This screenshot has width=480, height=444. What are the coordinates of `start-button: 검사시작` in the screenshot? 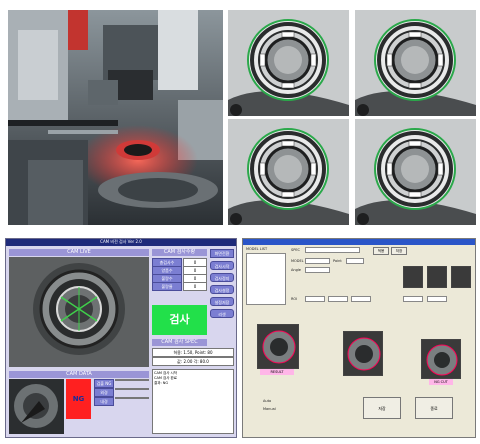 It's located at (222, 265).